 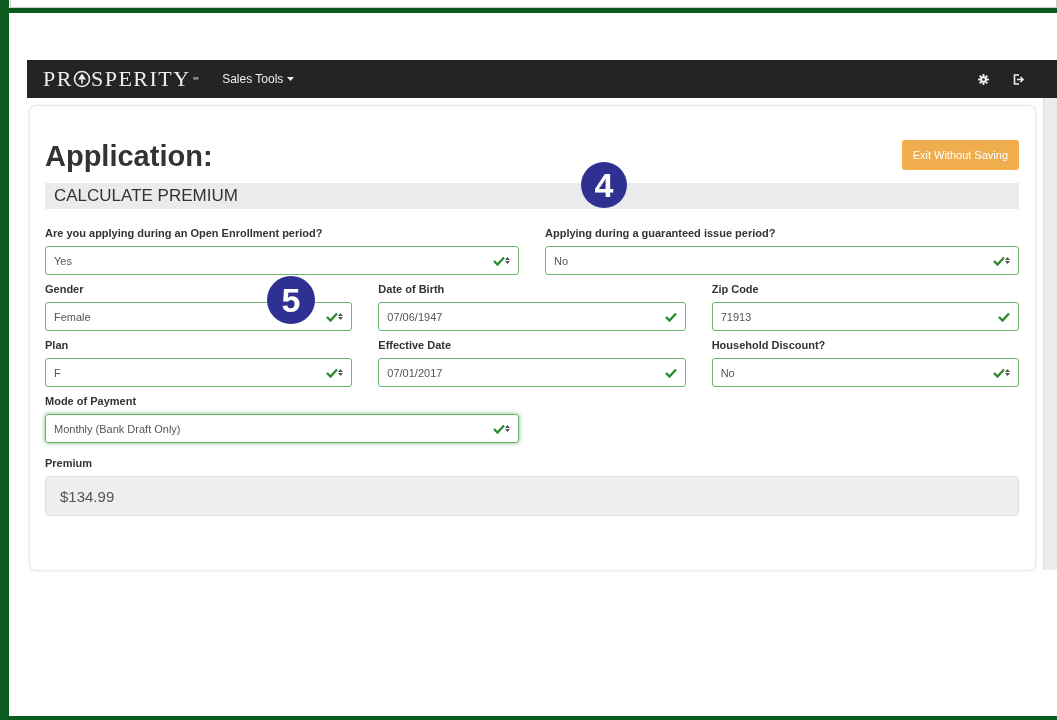 What do you see at coordinates (415, 345) in the screenshot?
I see `field-label: Effective Date` at bounding box center [415, 345].